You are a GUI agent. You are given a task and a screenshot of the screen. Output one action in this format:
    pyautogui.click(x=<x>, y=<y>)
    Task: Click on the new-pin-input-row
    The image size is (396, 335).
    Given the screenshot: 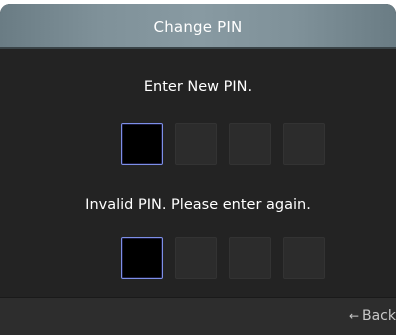 What is the action you would take?
    pyautogui.click(x=223, y=144)
    